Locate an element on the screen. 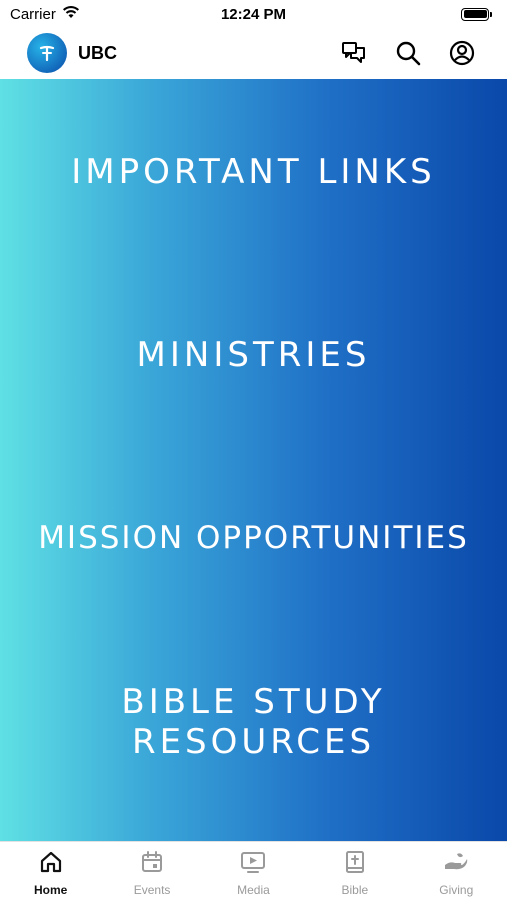 Image resolution: width=507 pixels, height=900 pixels. status-bar: Carrier 12:24 PM is located at coordinates (253, 14).